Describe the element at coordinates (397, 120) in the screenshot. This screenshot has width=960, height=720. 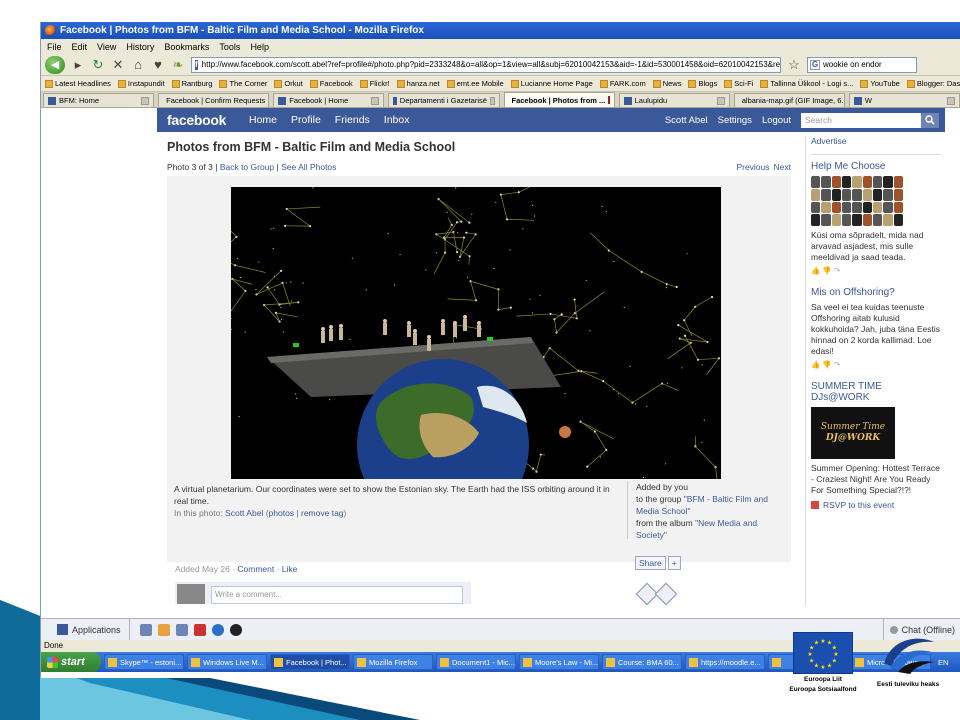
I see `nav-inbox: Inbox` at that location.